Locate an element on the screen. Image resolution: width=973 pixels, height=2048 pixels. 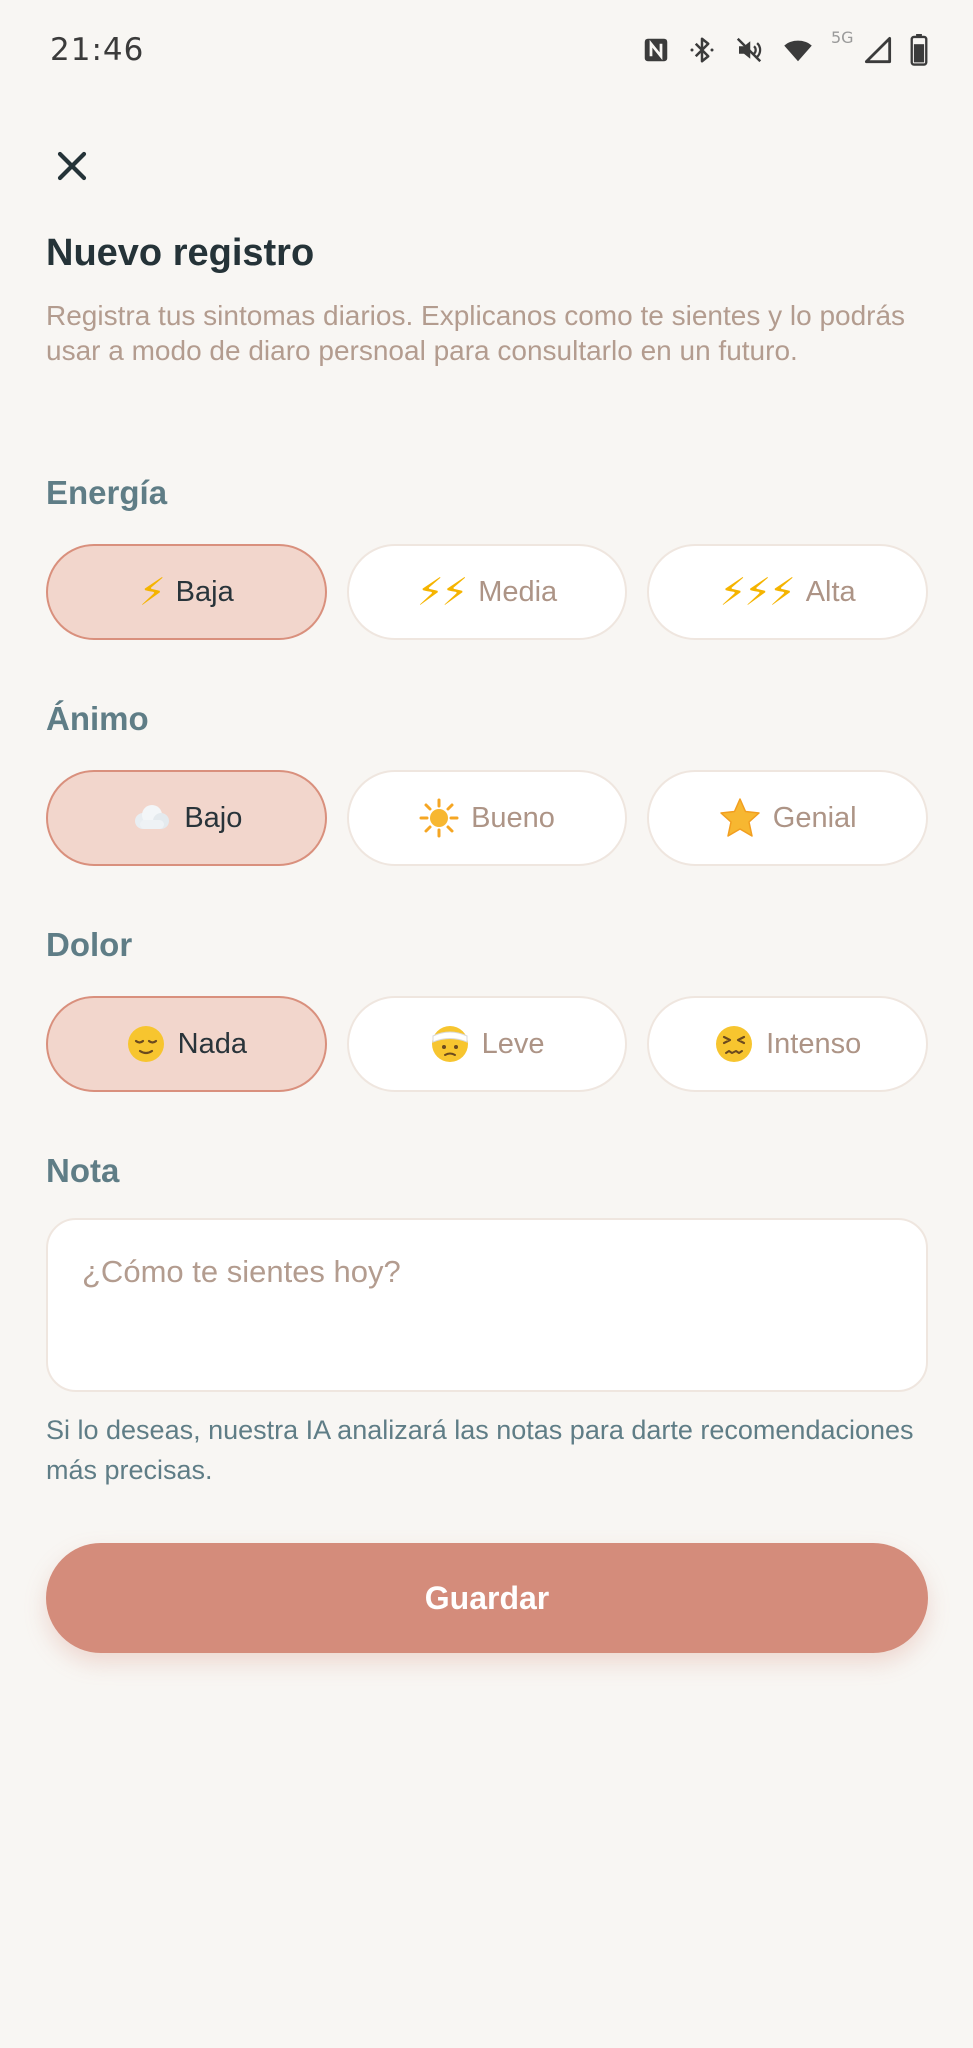
save-button: Guardar is located at coordinates (487, 1598).